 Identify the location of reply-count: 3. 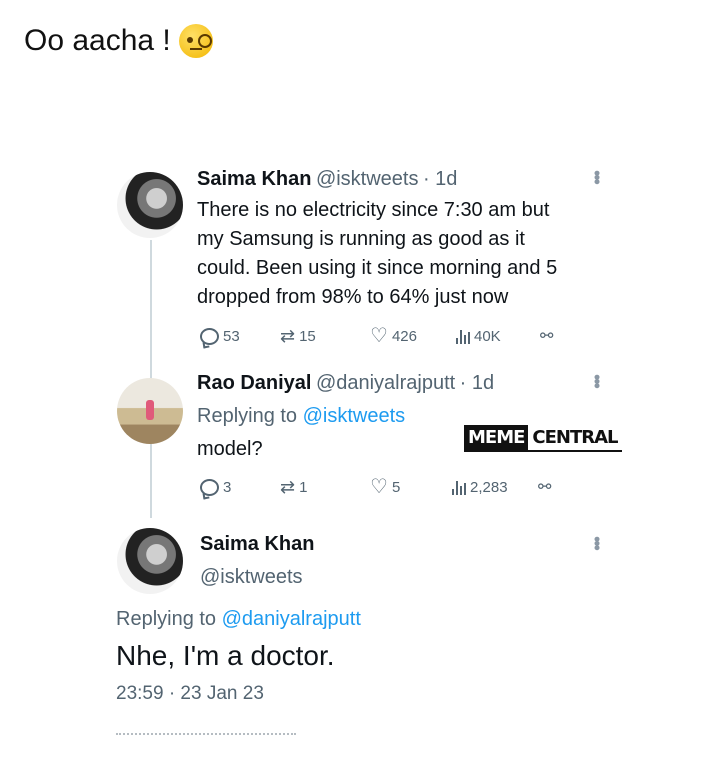
(227, 487).